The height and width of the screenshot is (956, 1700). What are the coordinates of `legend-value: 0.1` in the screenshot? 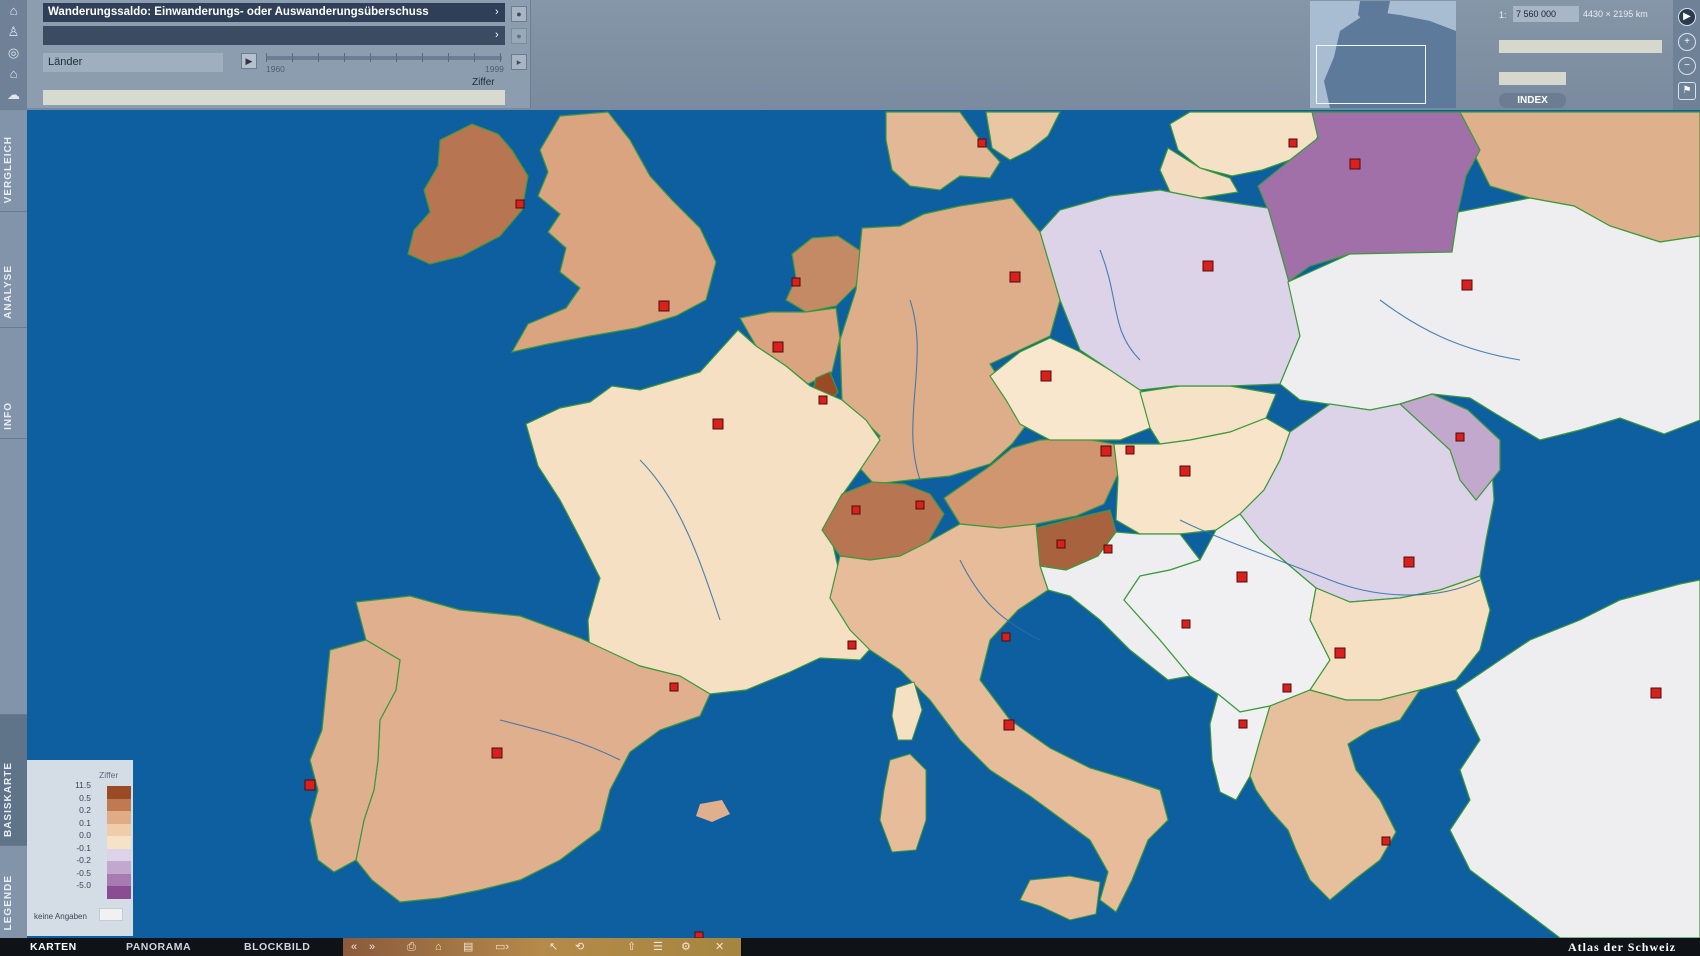 It's located at (85, 822).